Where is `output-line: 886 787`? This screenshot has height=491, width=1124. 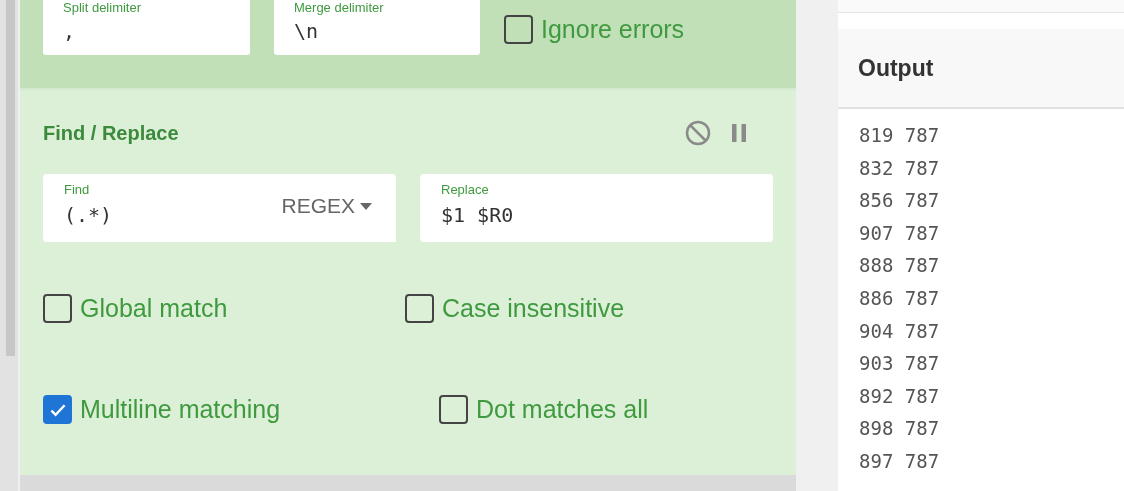
output-line: 886 787 is located at coordinates (900, 298).